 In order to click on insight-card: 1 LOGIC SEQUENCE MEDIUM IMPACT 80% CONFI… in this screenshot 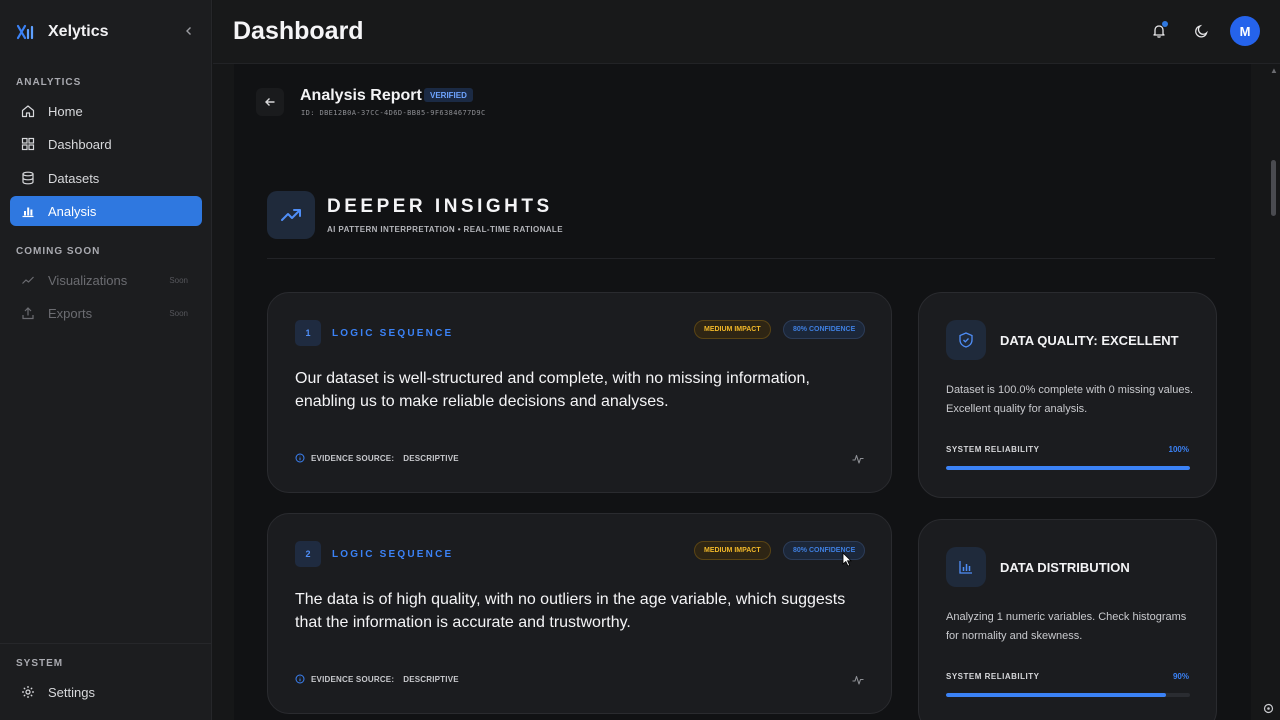, I will do `click(579, 392)`.